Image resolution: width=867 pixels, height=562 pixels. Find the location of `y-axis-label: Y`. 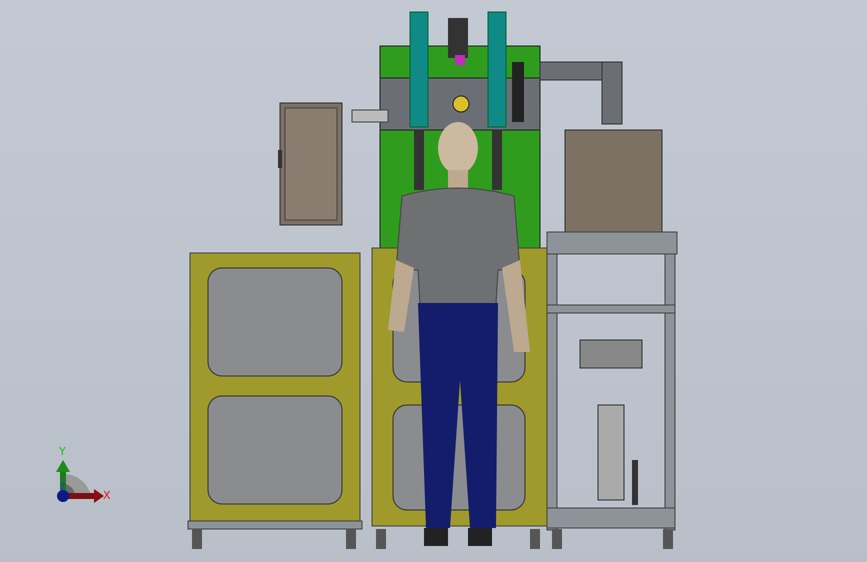

y-axis-label: Y is located at coordinates (62, 451).